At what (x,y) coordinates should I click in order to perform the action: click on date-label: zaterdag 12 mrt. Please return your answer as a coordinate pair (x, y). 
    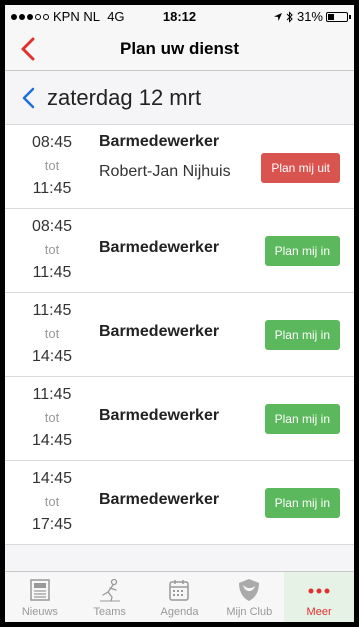
    Looking at the image, I should click on (124, 97).